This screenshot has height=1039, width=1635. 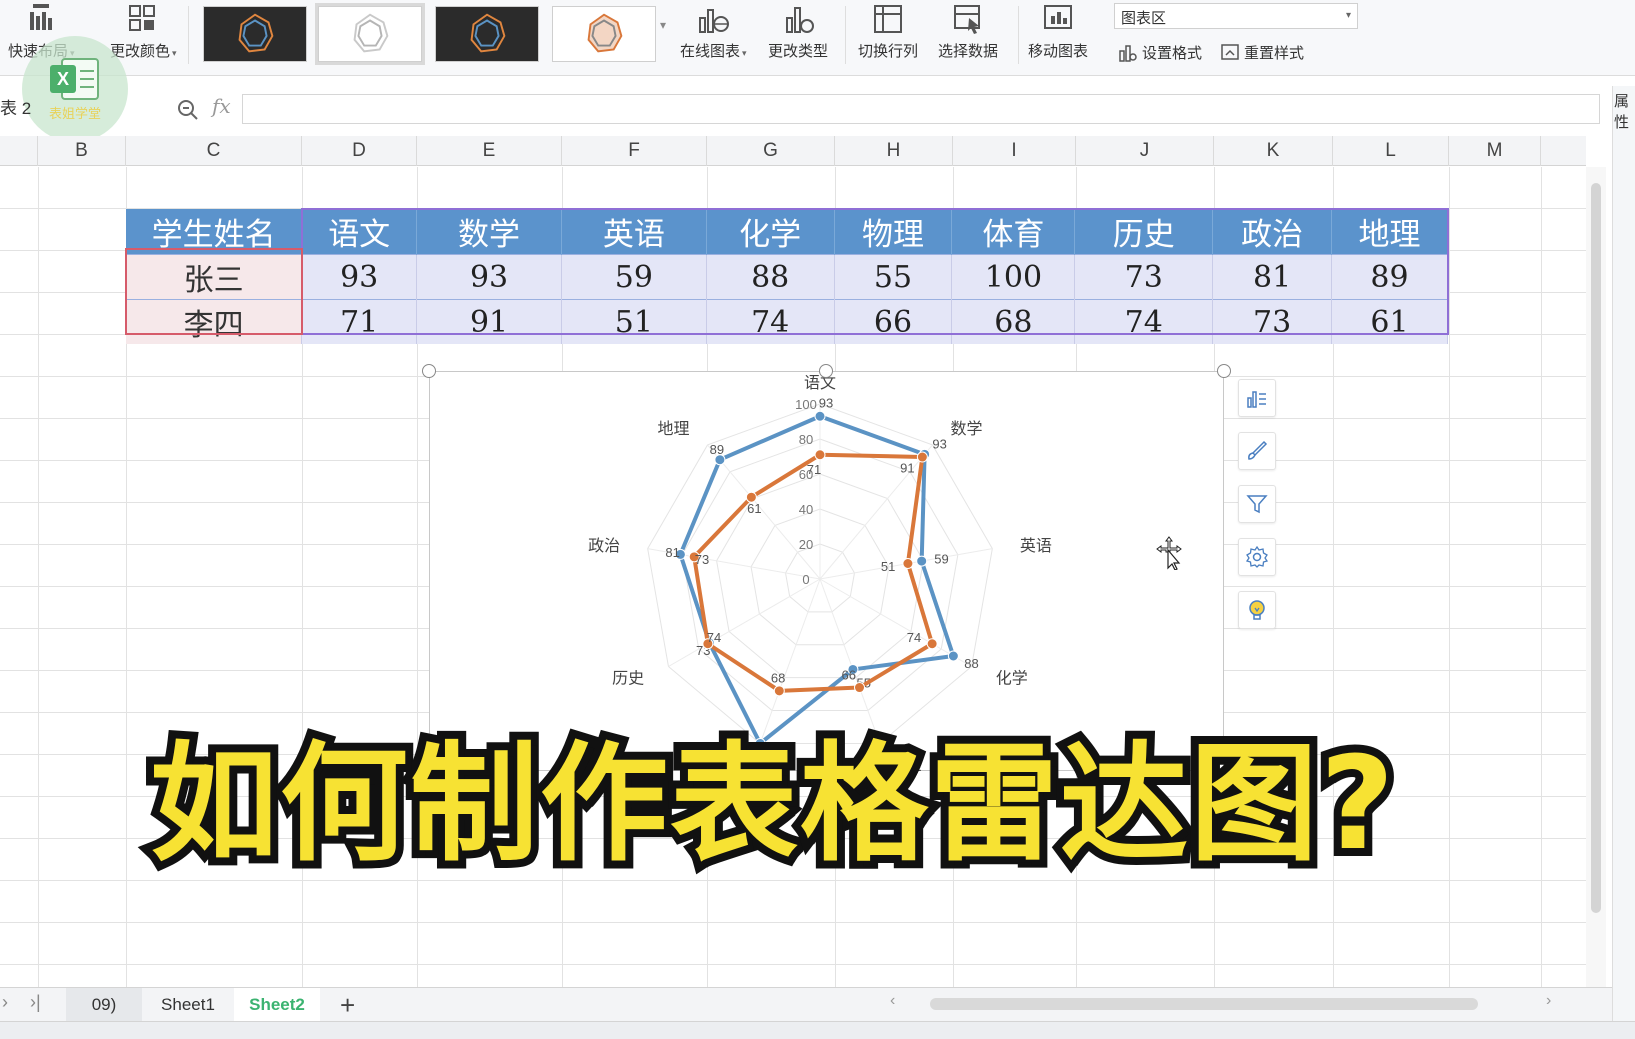 What do you see at coordinates (1262, 52) in the screenshot?
I see `reset-style-button: 重置样式` at bounding box center [1262, 52].